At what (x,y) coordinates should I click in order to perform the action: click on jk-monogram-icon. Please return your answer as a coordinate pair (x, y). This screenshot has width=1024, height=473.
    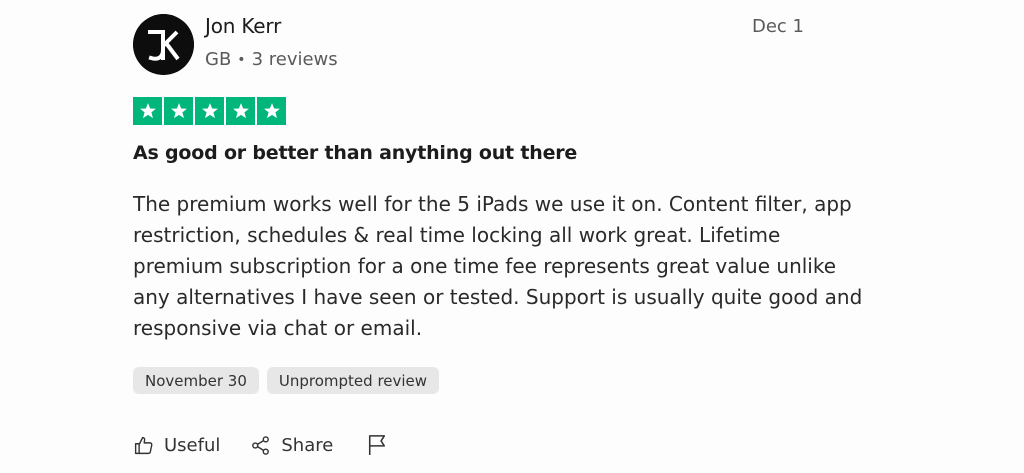
    Looking at the image, I should click on (163, 44).